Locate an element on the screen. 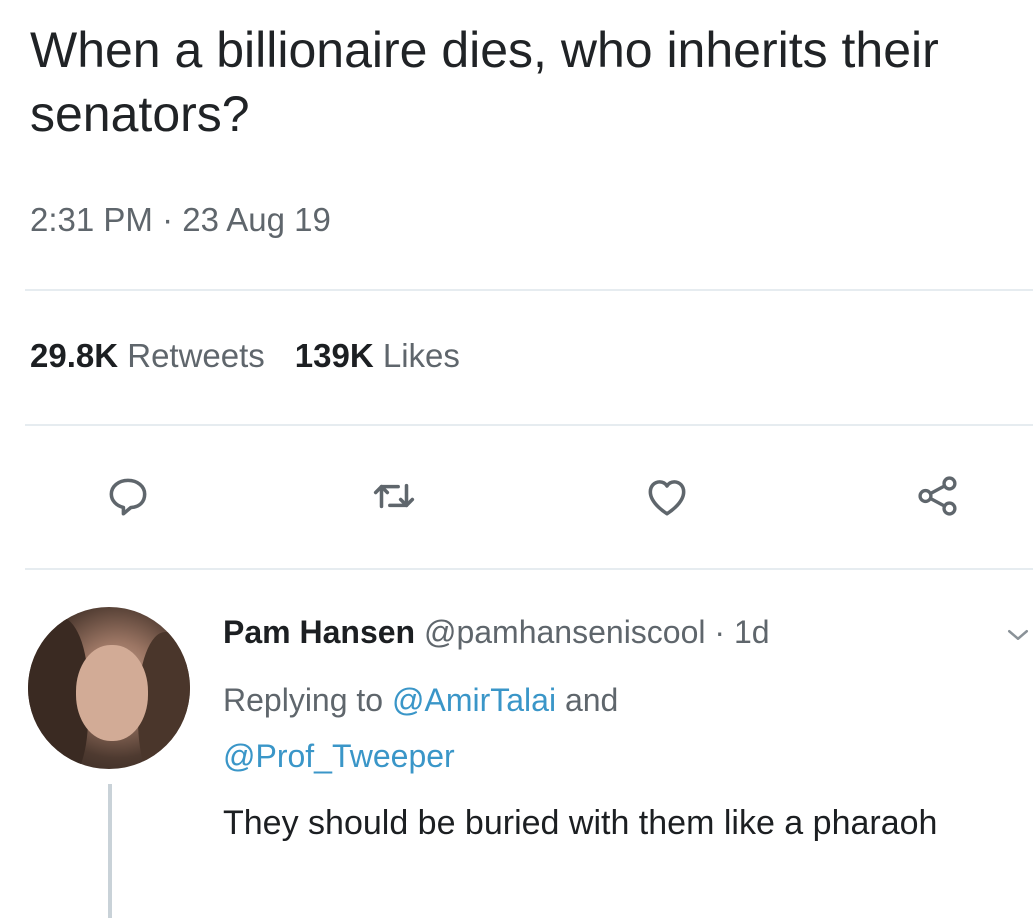 This screenshot has height=918, width=1033. retweets-stat: 29.8K Retweets is located at coordinates (147, 355).